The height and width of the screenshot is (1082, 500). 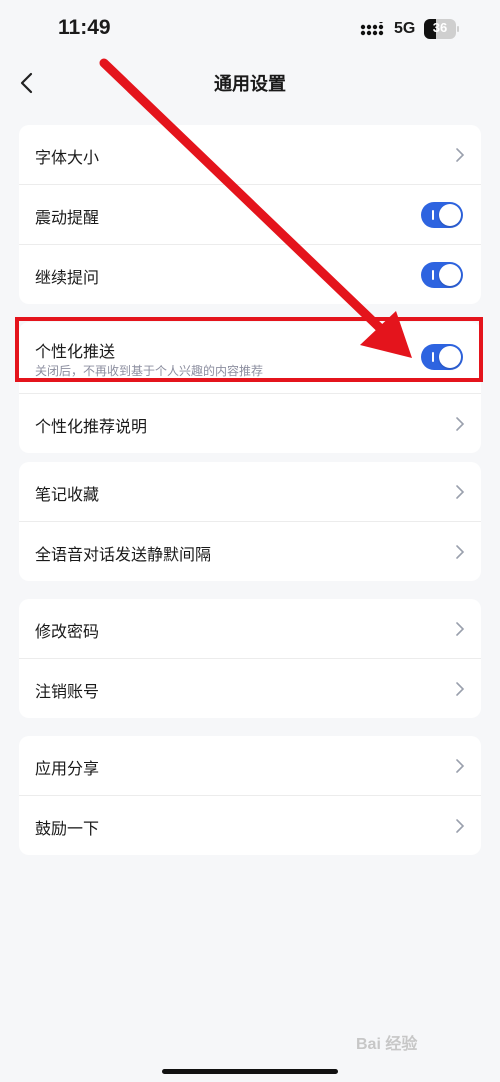 What do you see at coordinates (250, 155) in the screenshot?
I see `setting-font-size: 字体大小` at bounding box center [250, 155].